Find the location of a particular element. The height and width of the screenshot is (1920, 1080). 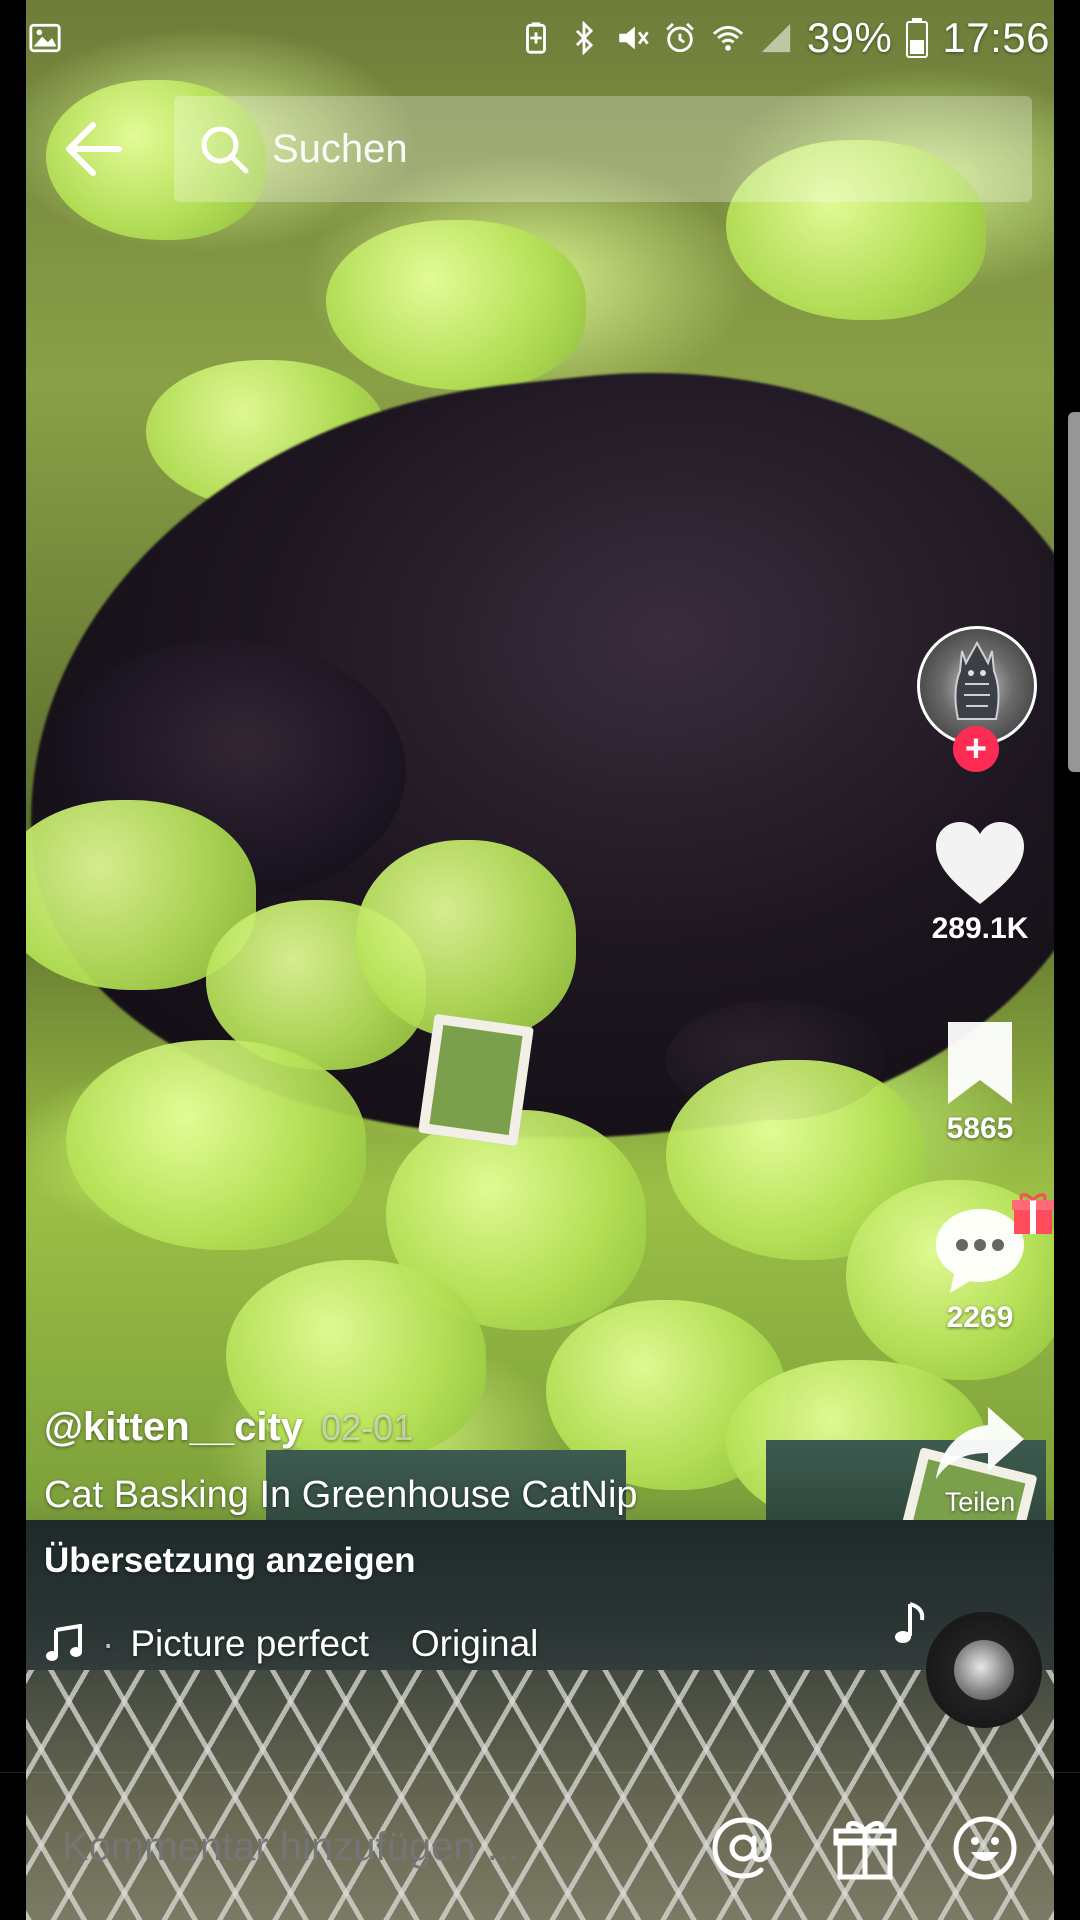

comment-input is located at coordinates (372, 1847).